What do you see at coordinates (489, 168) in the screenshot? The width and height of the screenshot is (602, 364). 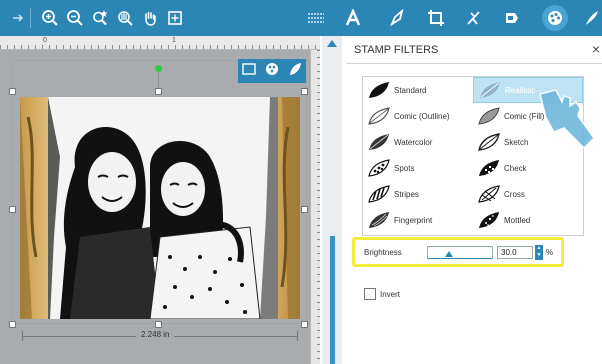 I see `leaf-check-icon` at bounding box center [489, 168].